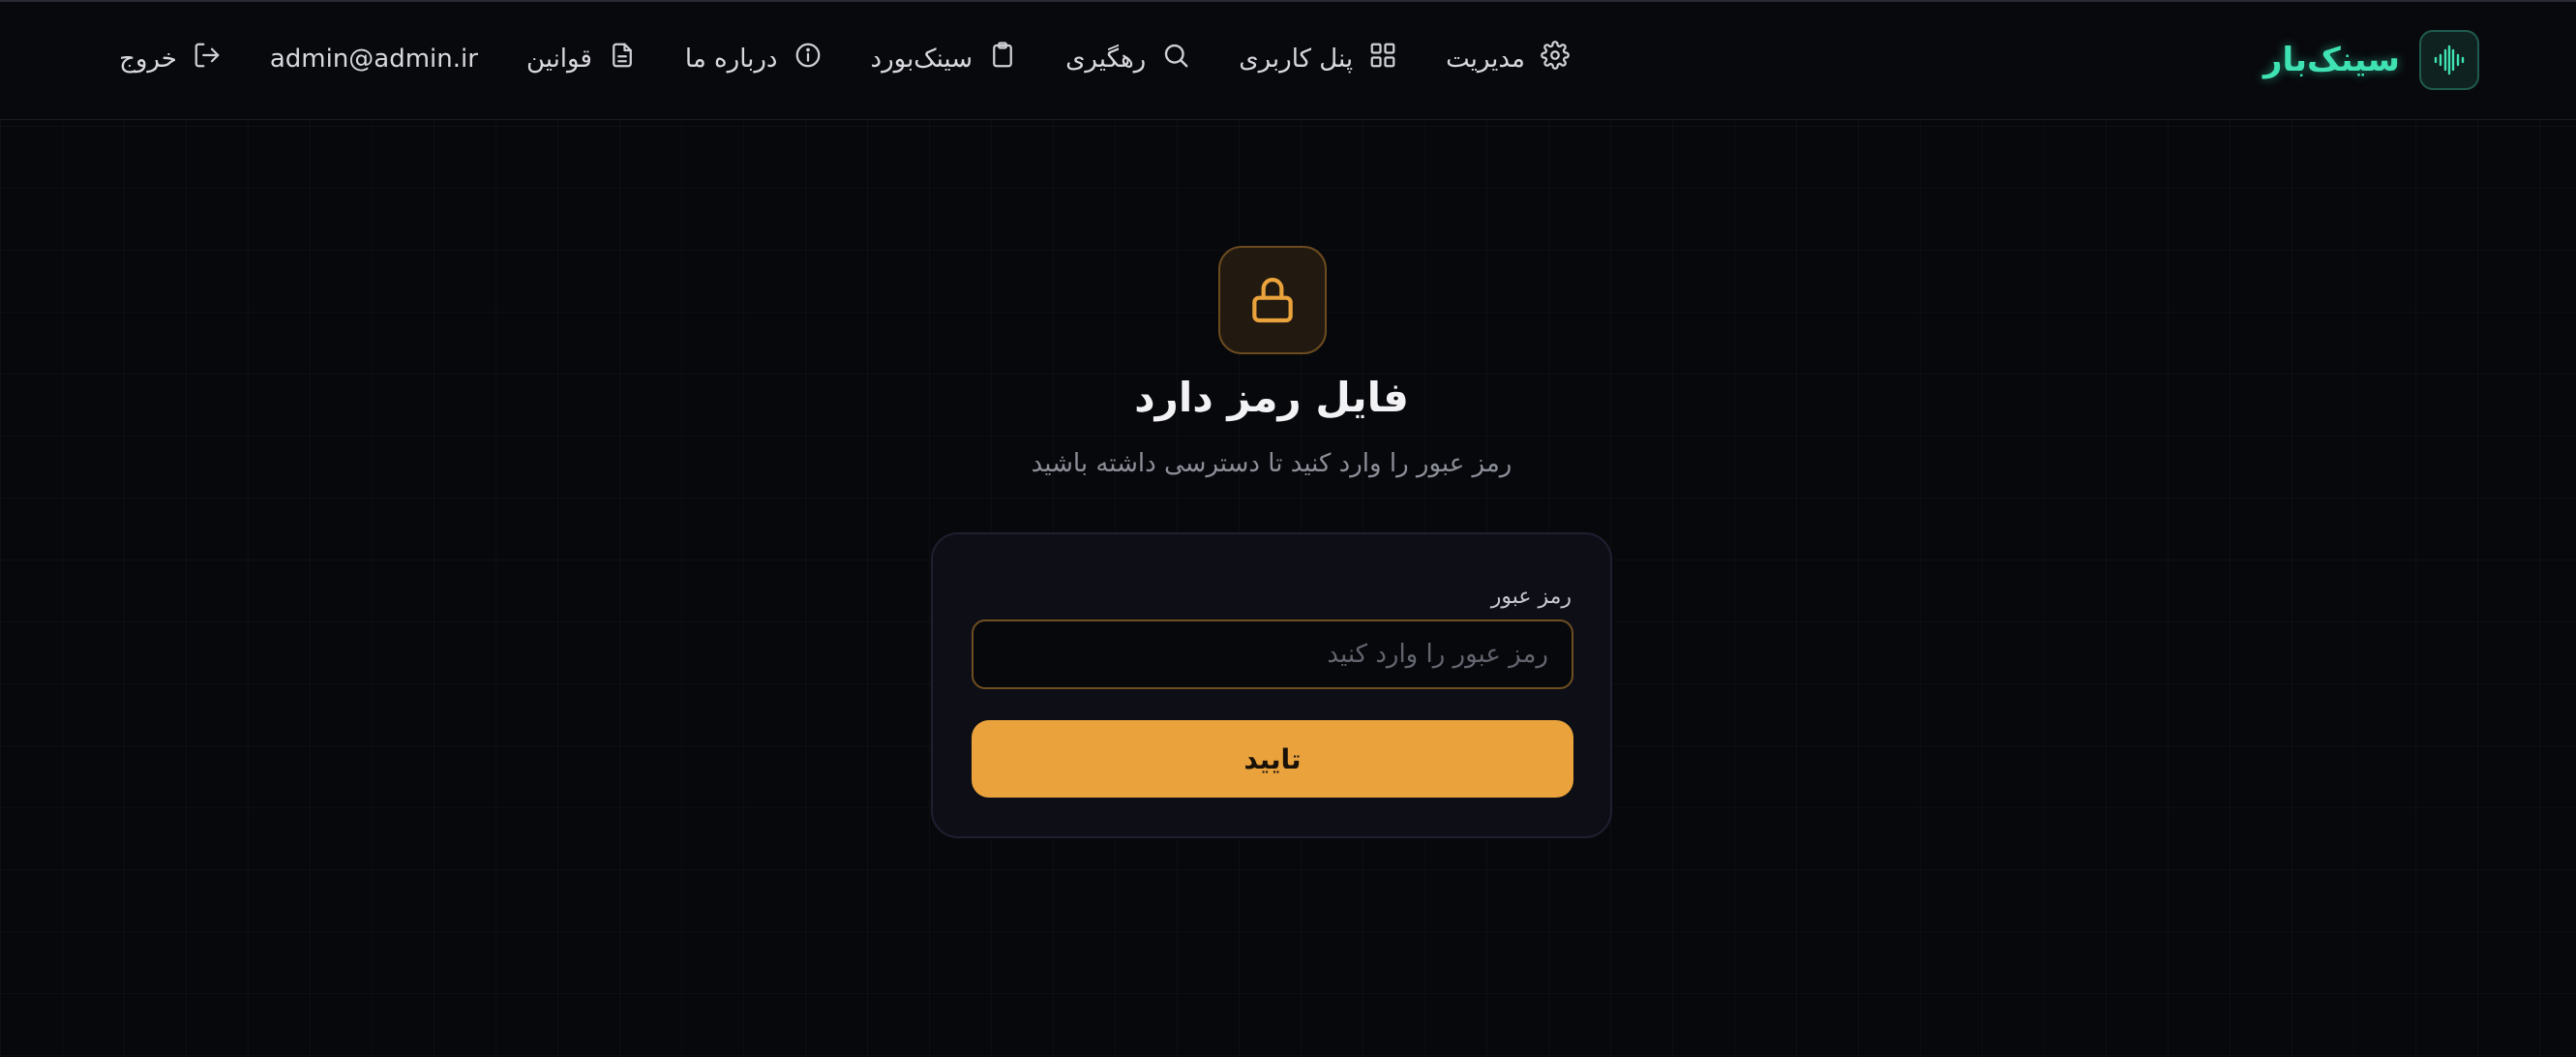 The width and height of the screenshot is (2576, 1057). Describe the element at coordinates (622, 58) in the screenshot. I see `document-icon` at that location.